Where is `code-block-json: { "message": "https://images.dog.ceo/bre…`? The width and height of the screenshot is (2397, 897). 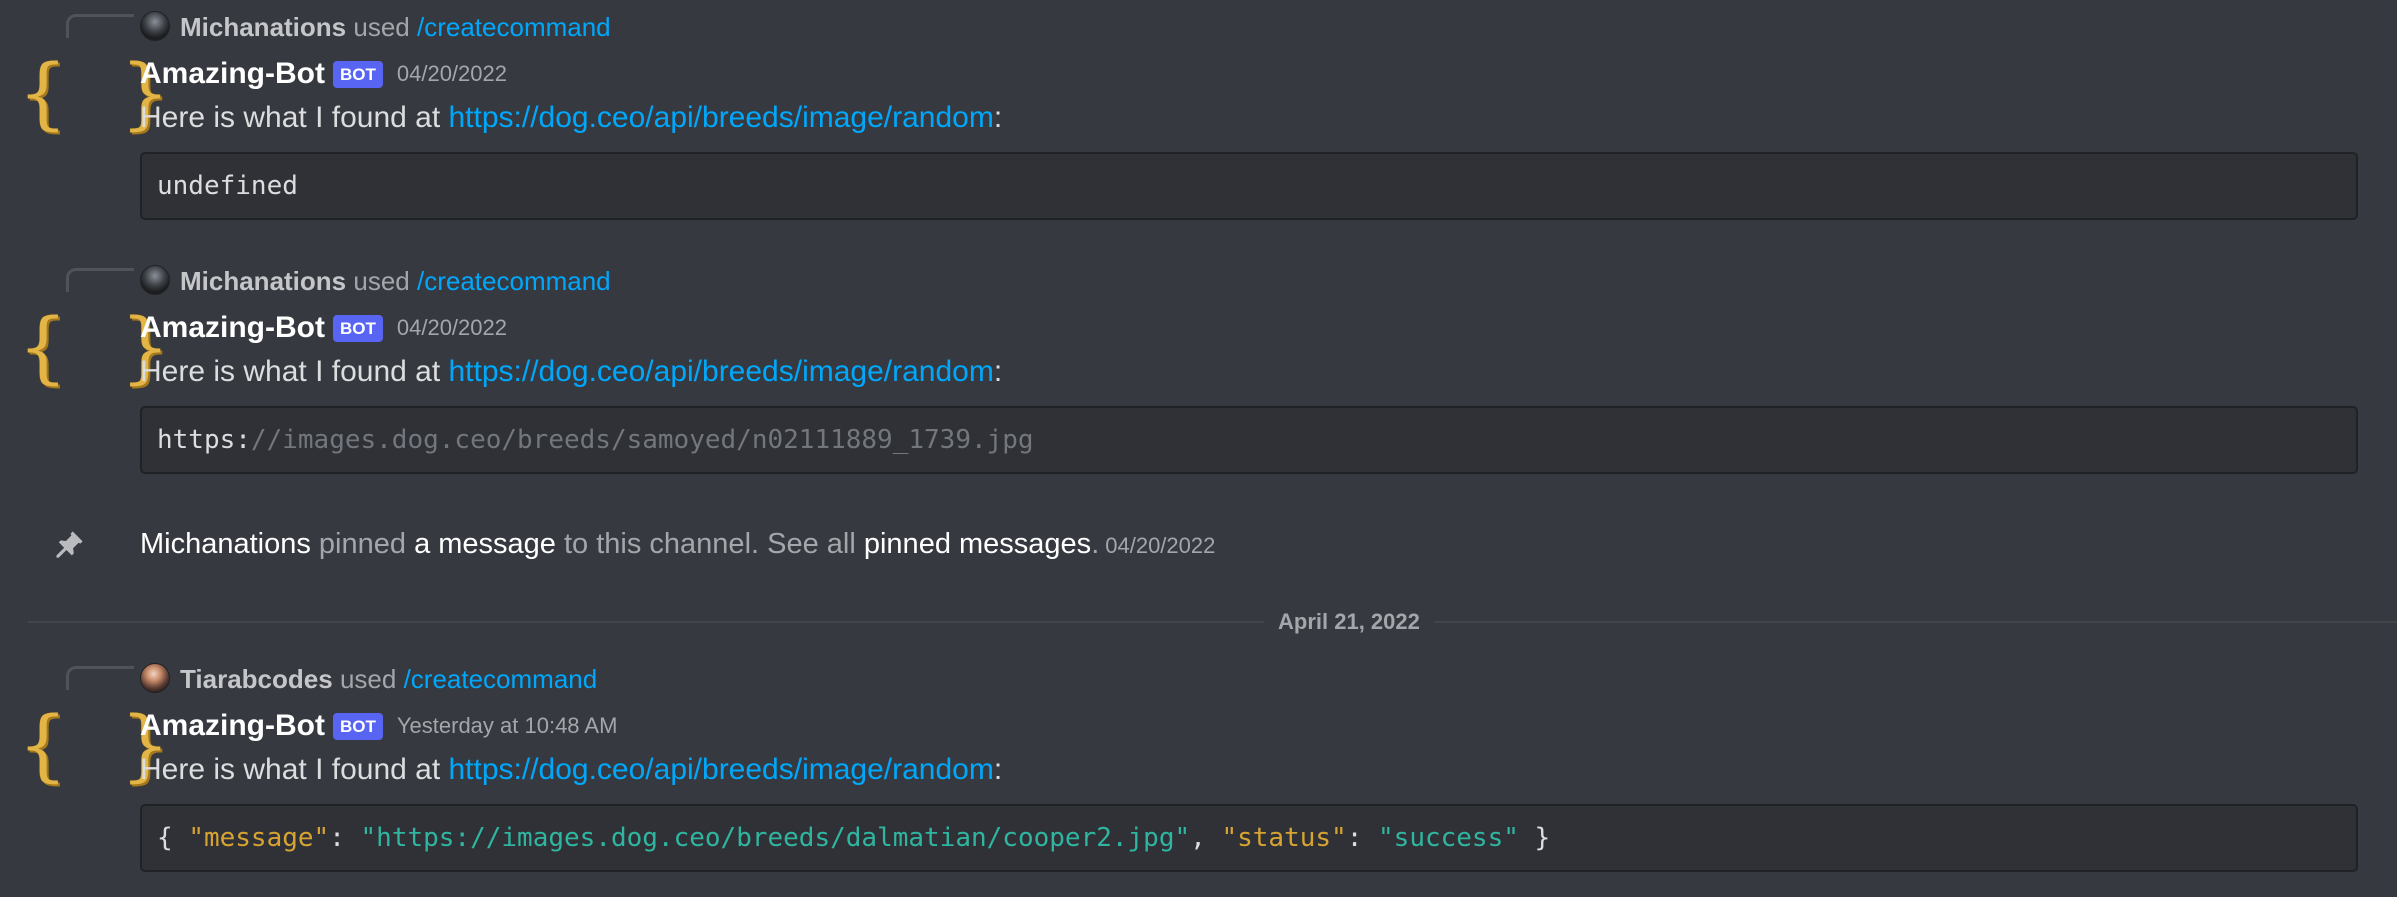
code-block-json: { "message": "https://images.dog.ceo/bre… is located at coordinates (1249, 838).